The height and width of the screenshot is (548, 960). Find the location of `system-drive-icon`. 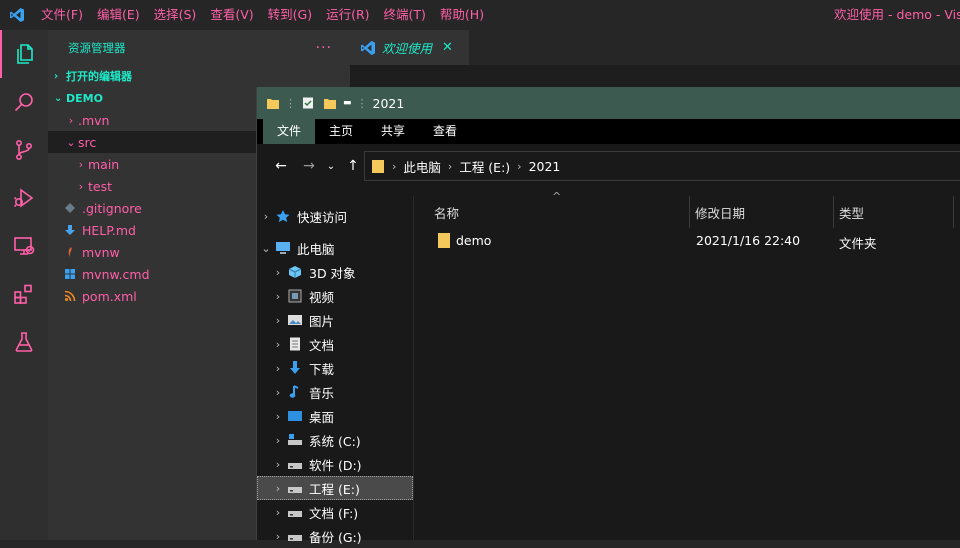

system-drive-icon is located at coordinates (295, 439).